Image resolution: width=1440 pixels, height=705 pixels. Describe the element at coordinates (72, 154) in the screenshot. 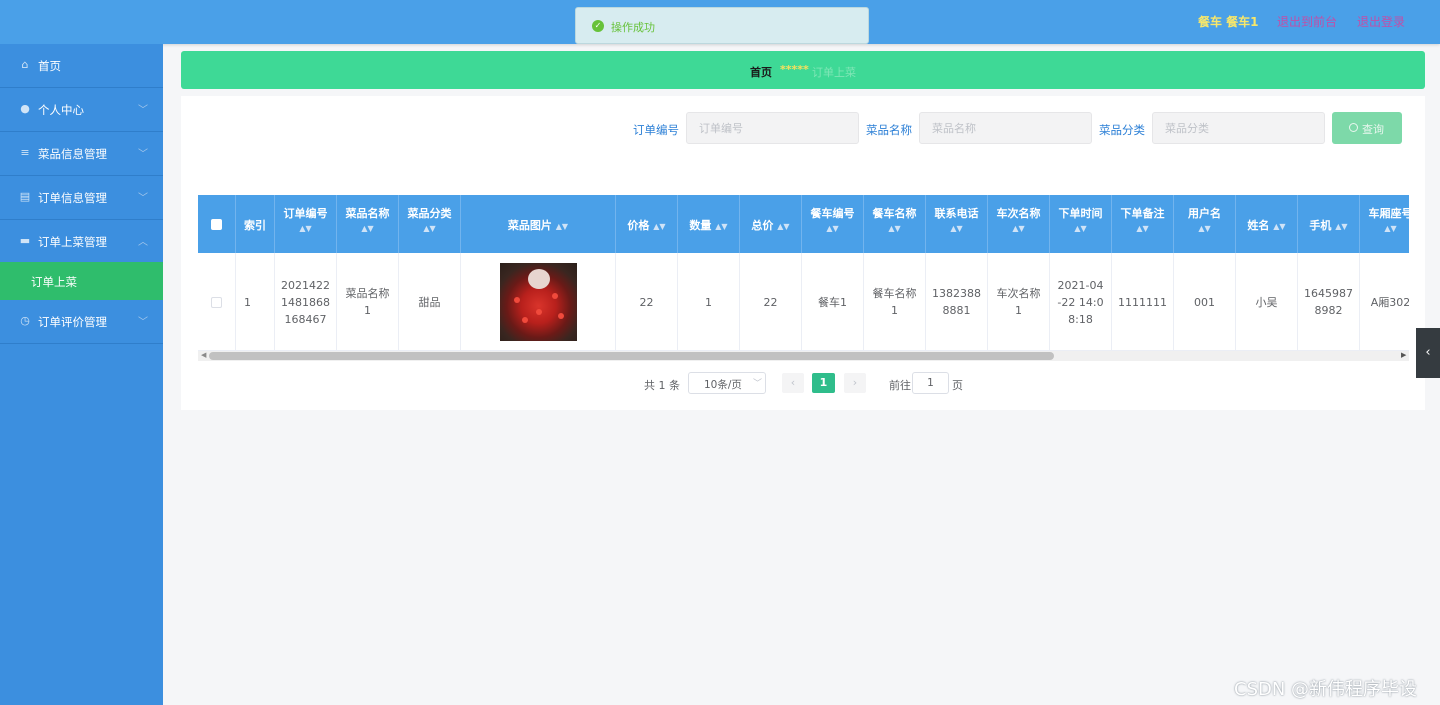

I see `sidebar-item-label: 菜品信息管理` at that location.